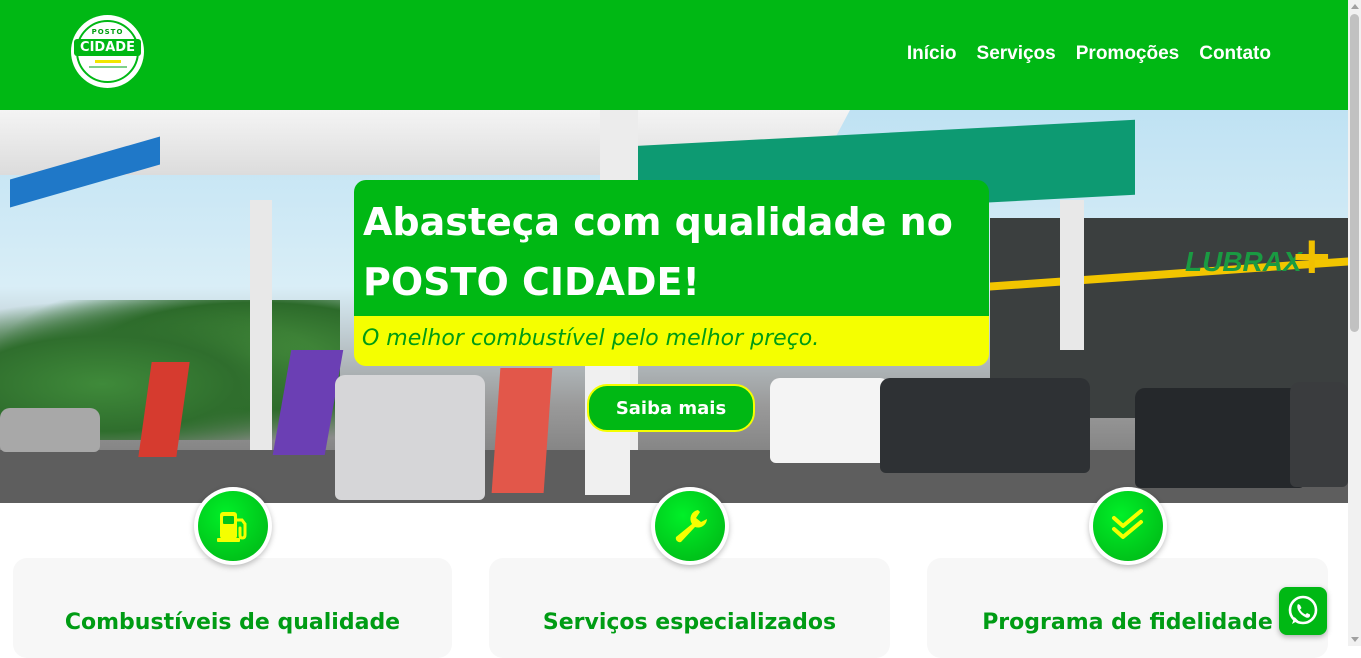 The width and height of the screenshot is (1361, 658). Describe the element at coordinates (671, 408) in the screenshot. I see `saiba-mais-button: Saiba mais` at that location.